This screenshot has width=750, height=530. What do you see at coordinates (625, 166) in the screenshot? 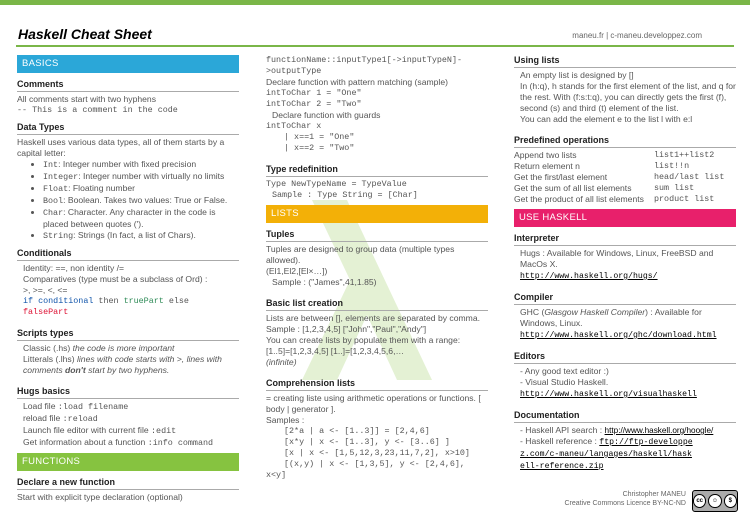
I see `predefined-row: Return element n list!!n` at bounding box center [625, 166].